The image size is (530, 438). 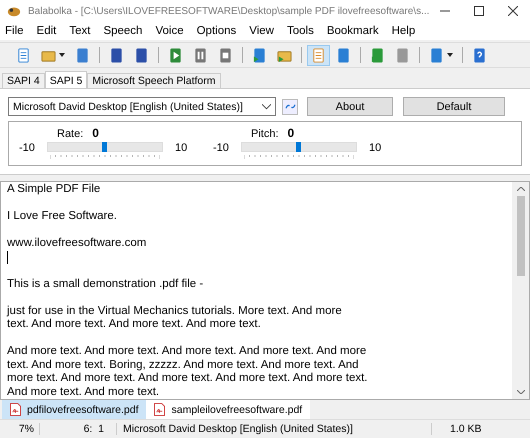 What do you see at coordinates (70, 134) in the screenshot?
I see `slider-label: Rate:` at bounding box center [70, 134].